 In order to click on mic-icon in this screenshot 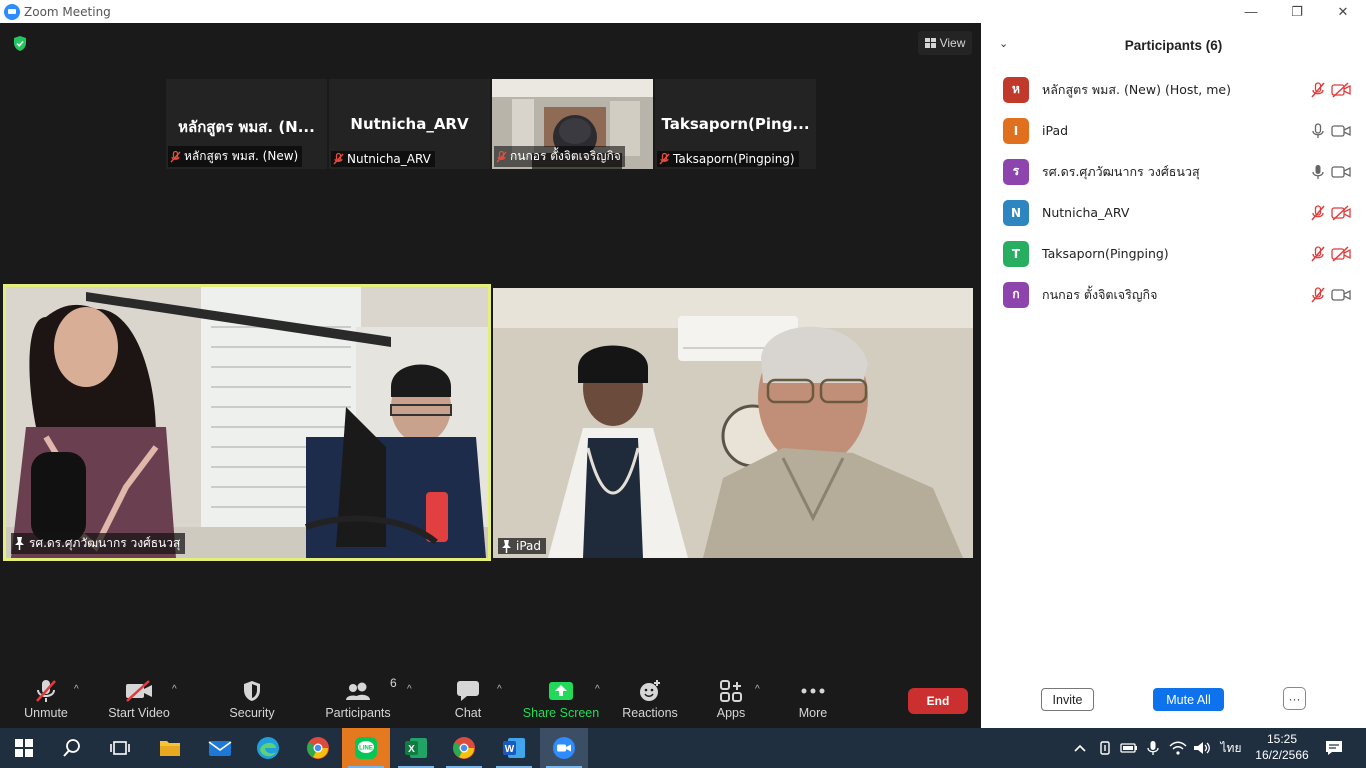, I will do `click(1318, 130)`.